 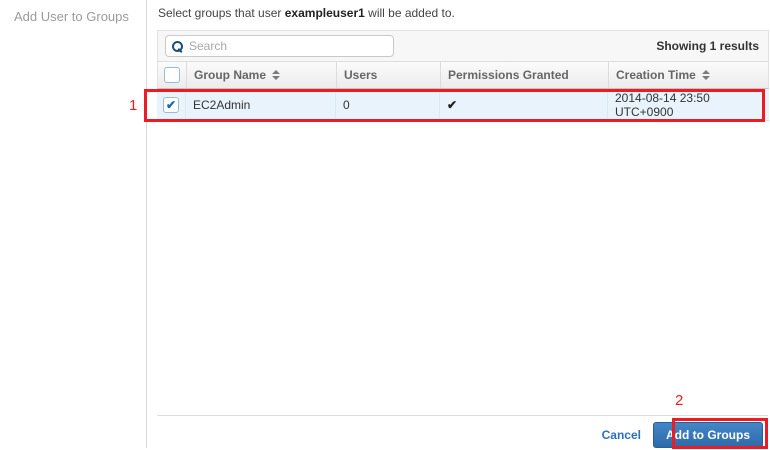 What do you see at coordinates (708, 435) in the screenshot?
I see `add-to-groups-button: Add to Groups` at bounding box center [708, 435].